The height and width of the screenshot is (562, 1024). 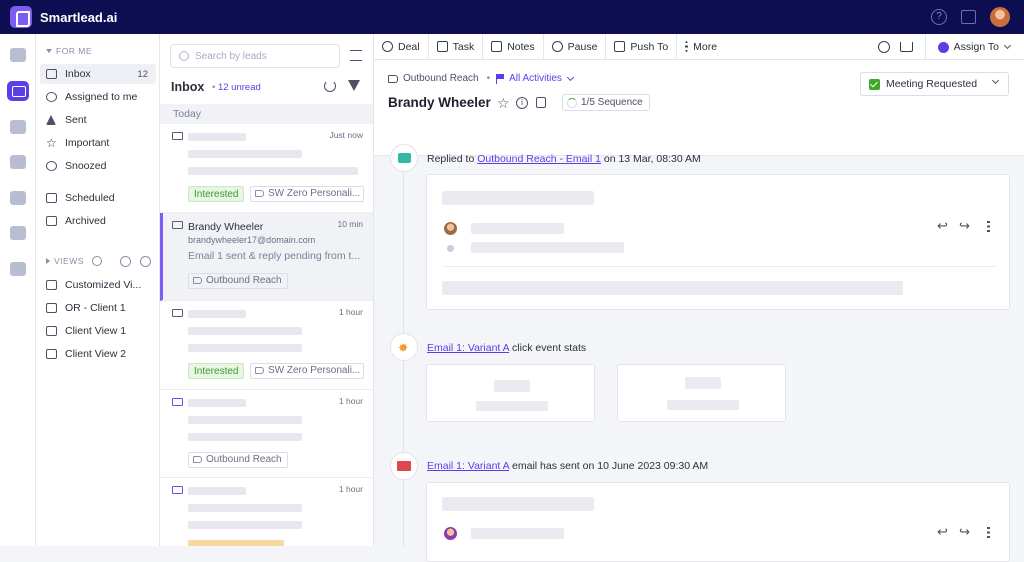 What do you see at coordinates (142, 74) in the screenshot?
I see `inbox-count: 12` at bounding box center [142, 74].